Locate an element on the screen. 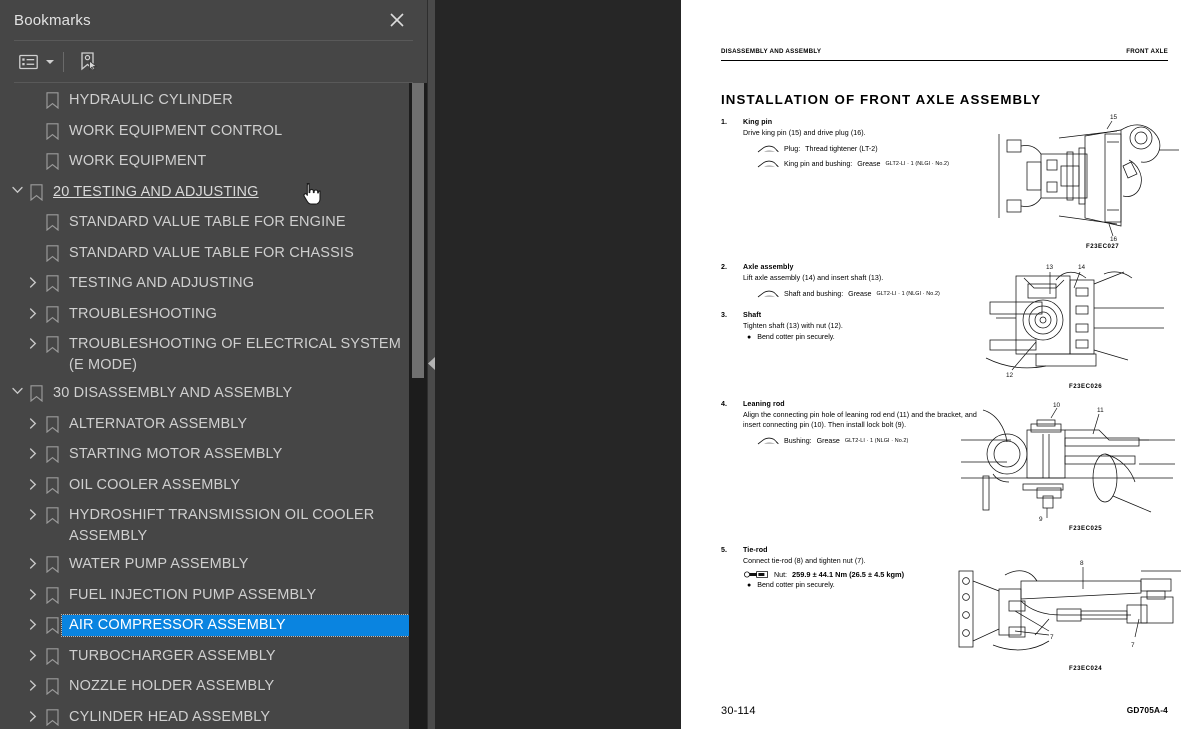  step-number: 5. is located at coordinates (724, 550).